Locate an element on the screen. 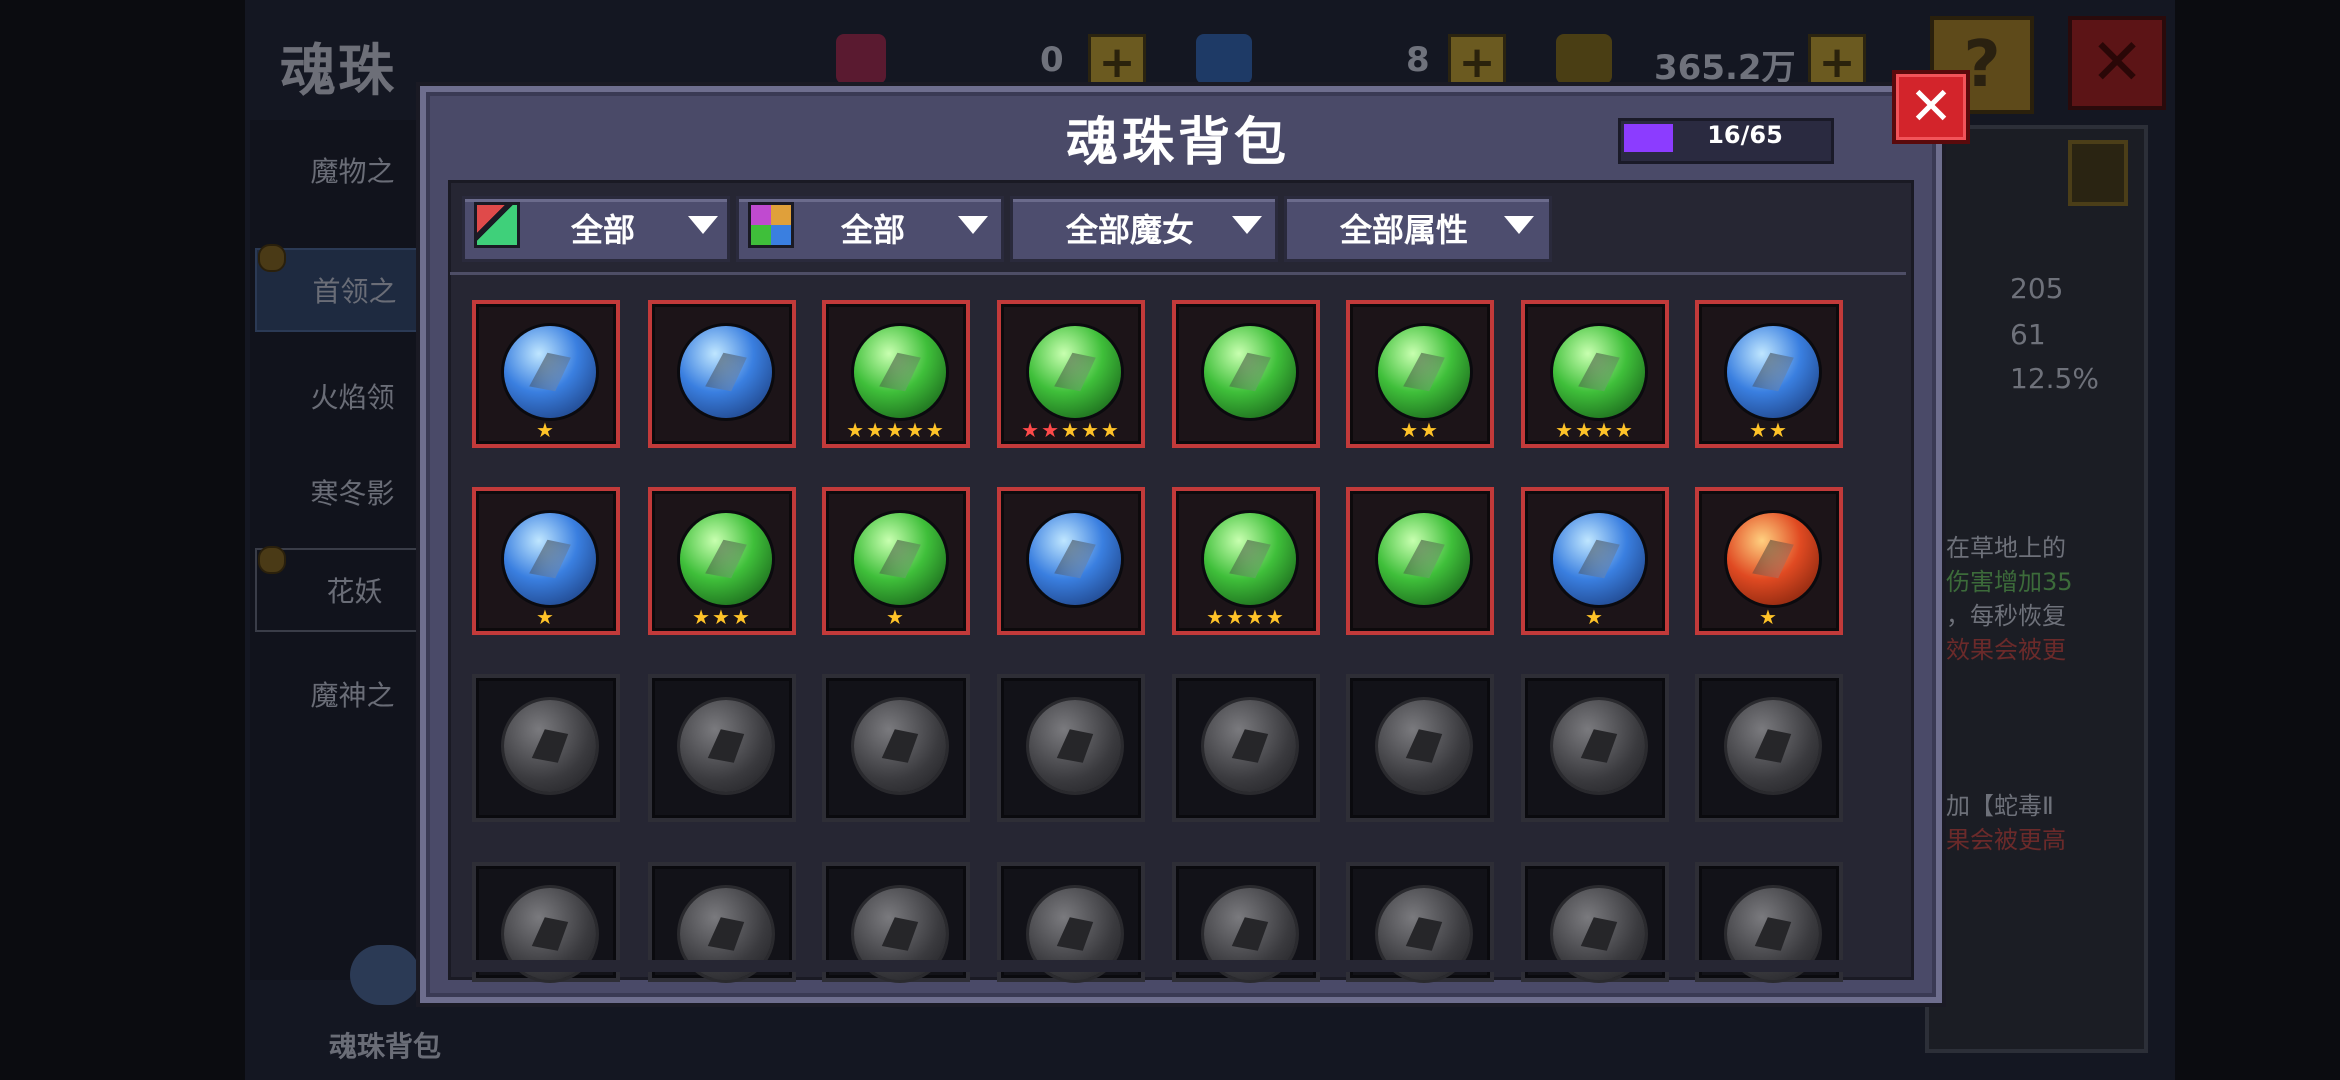 The image size is (2340, 1080). skeleton-icon is located at coordinates (1075, 372).